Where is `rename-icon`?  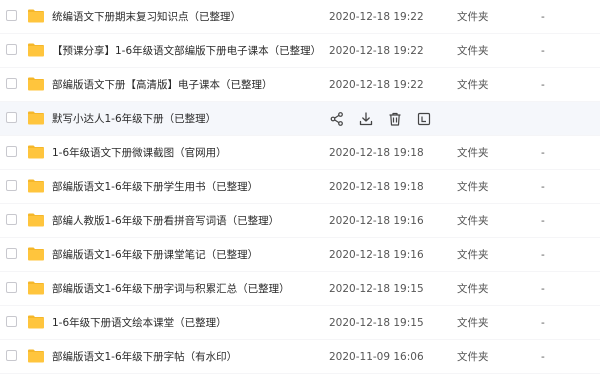 rename-icon is located at coordinates (424, 119).